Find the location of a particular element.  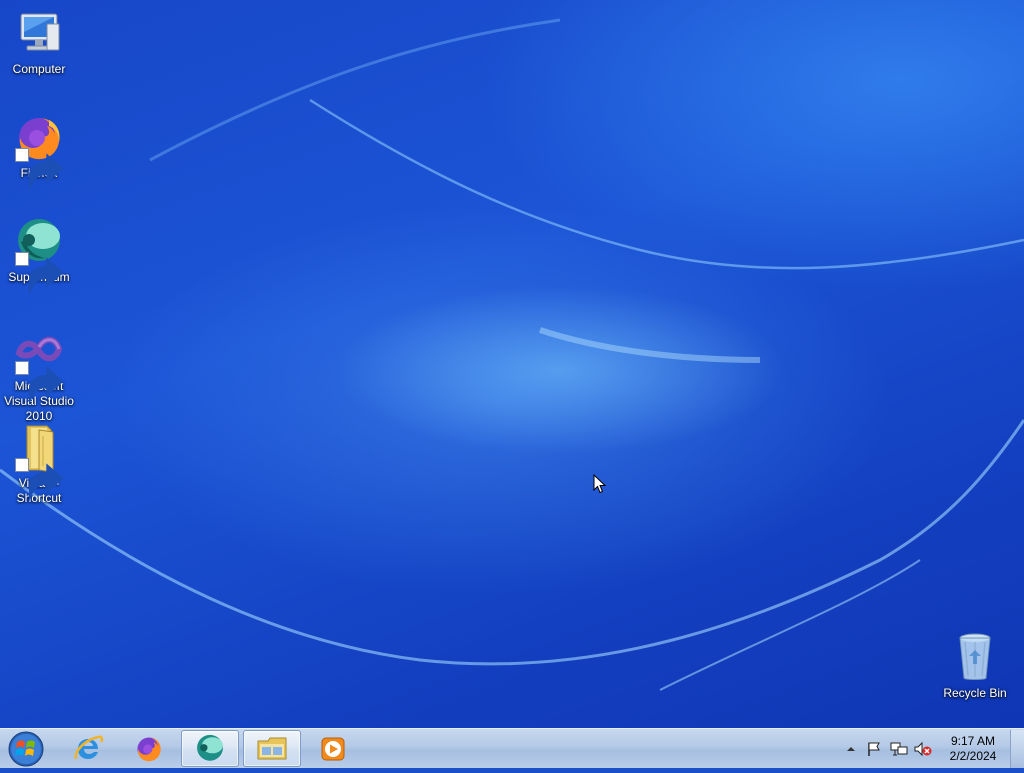

desktop-icon-vista7-shortcut: Vista7 - Shortcut is located at coordinates (39, 464).